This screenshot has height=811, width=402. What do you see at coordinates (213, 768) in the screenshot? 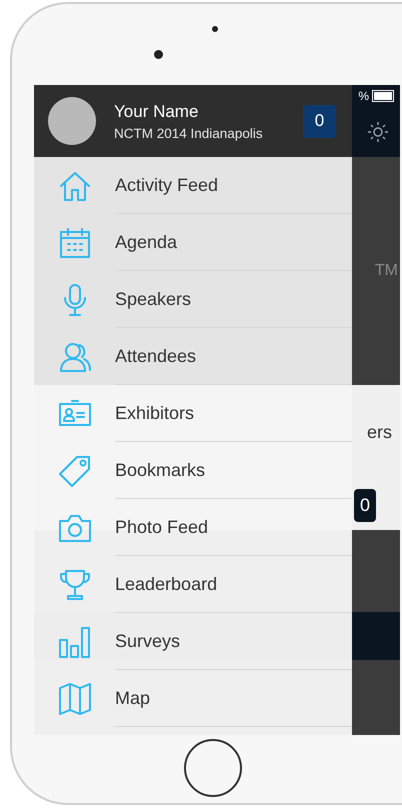
I see `home-button` at bounding box center [213, 768].